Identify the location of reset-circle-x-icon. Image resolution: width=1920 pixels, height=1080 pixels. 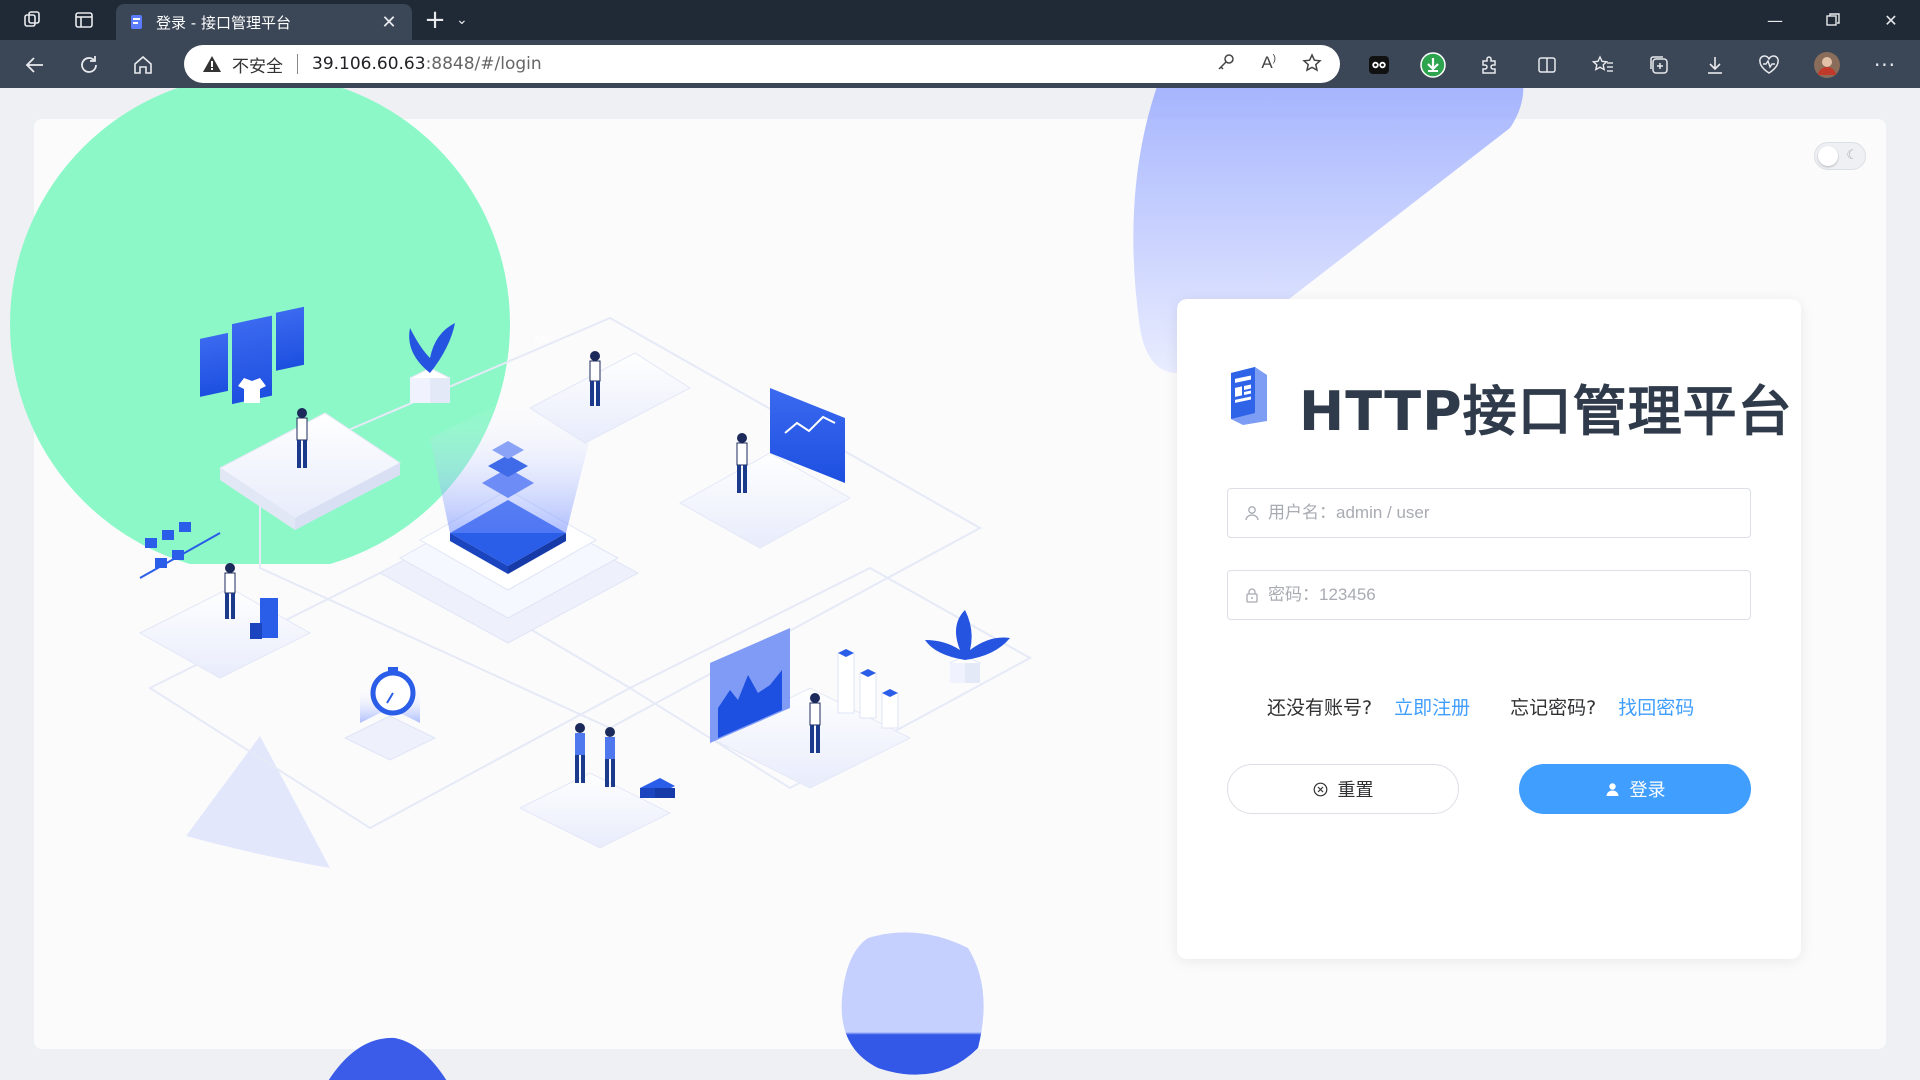
(1320, 789).